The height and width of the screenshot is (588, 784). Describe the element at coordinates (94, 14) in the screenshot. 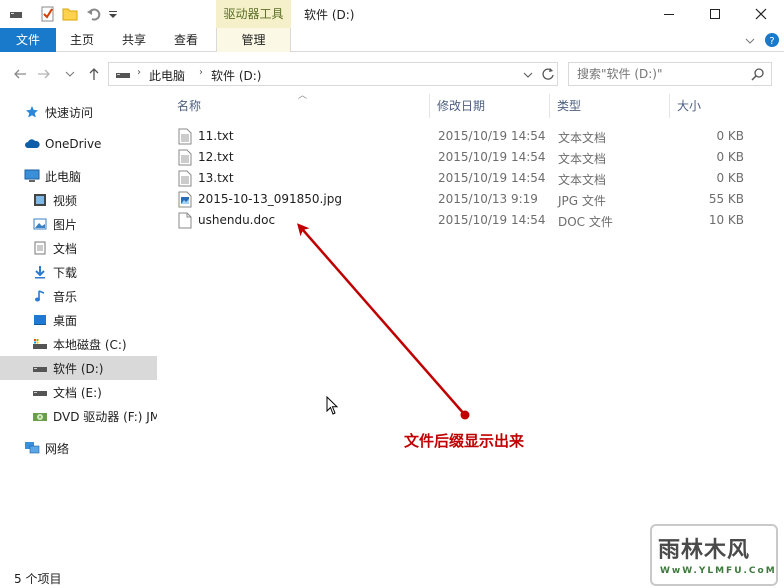

I see `undo-icon` at that location.